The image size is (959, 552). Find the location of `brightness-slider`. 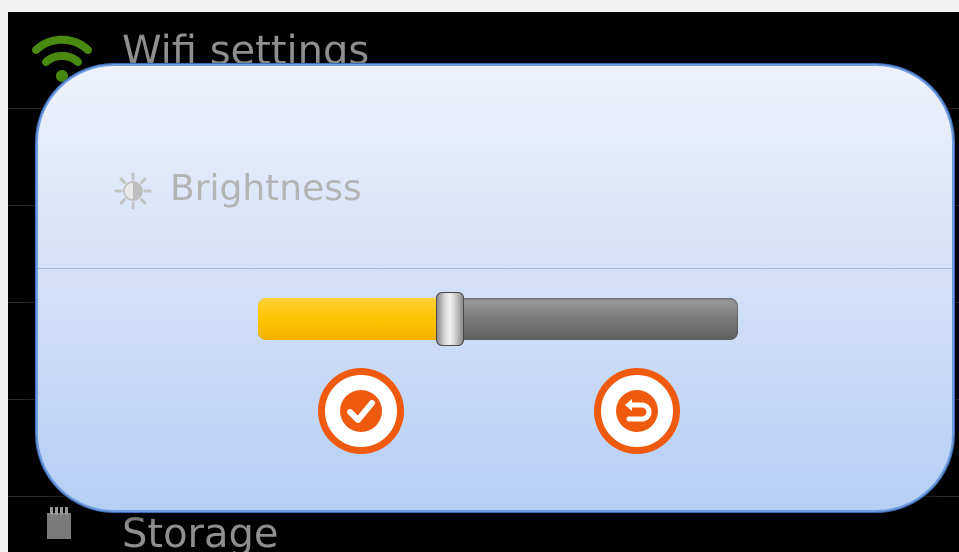

brightness-slider is located at coordinates (498, 319).